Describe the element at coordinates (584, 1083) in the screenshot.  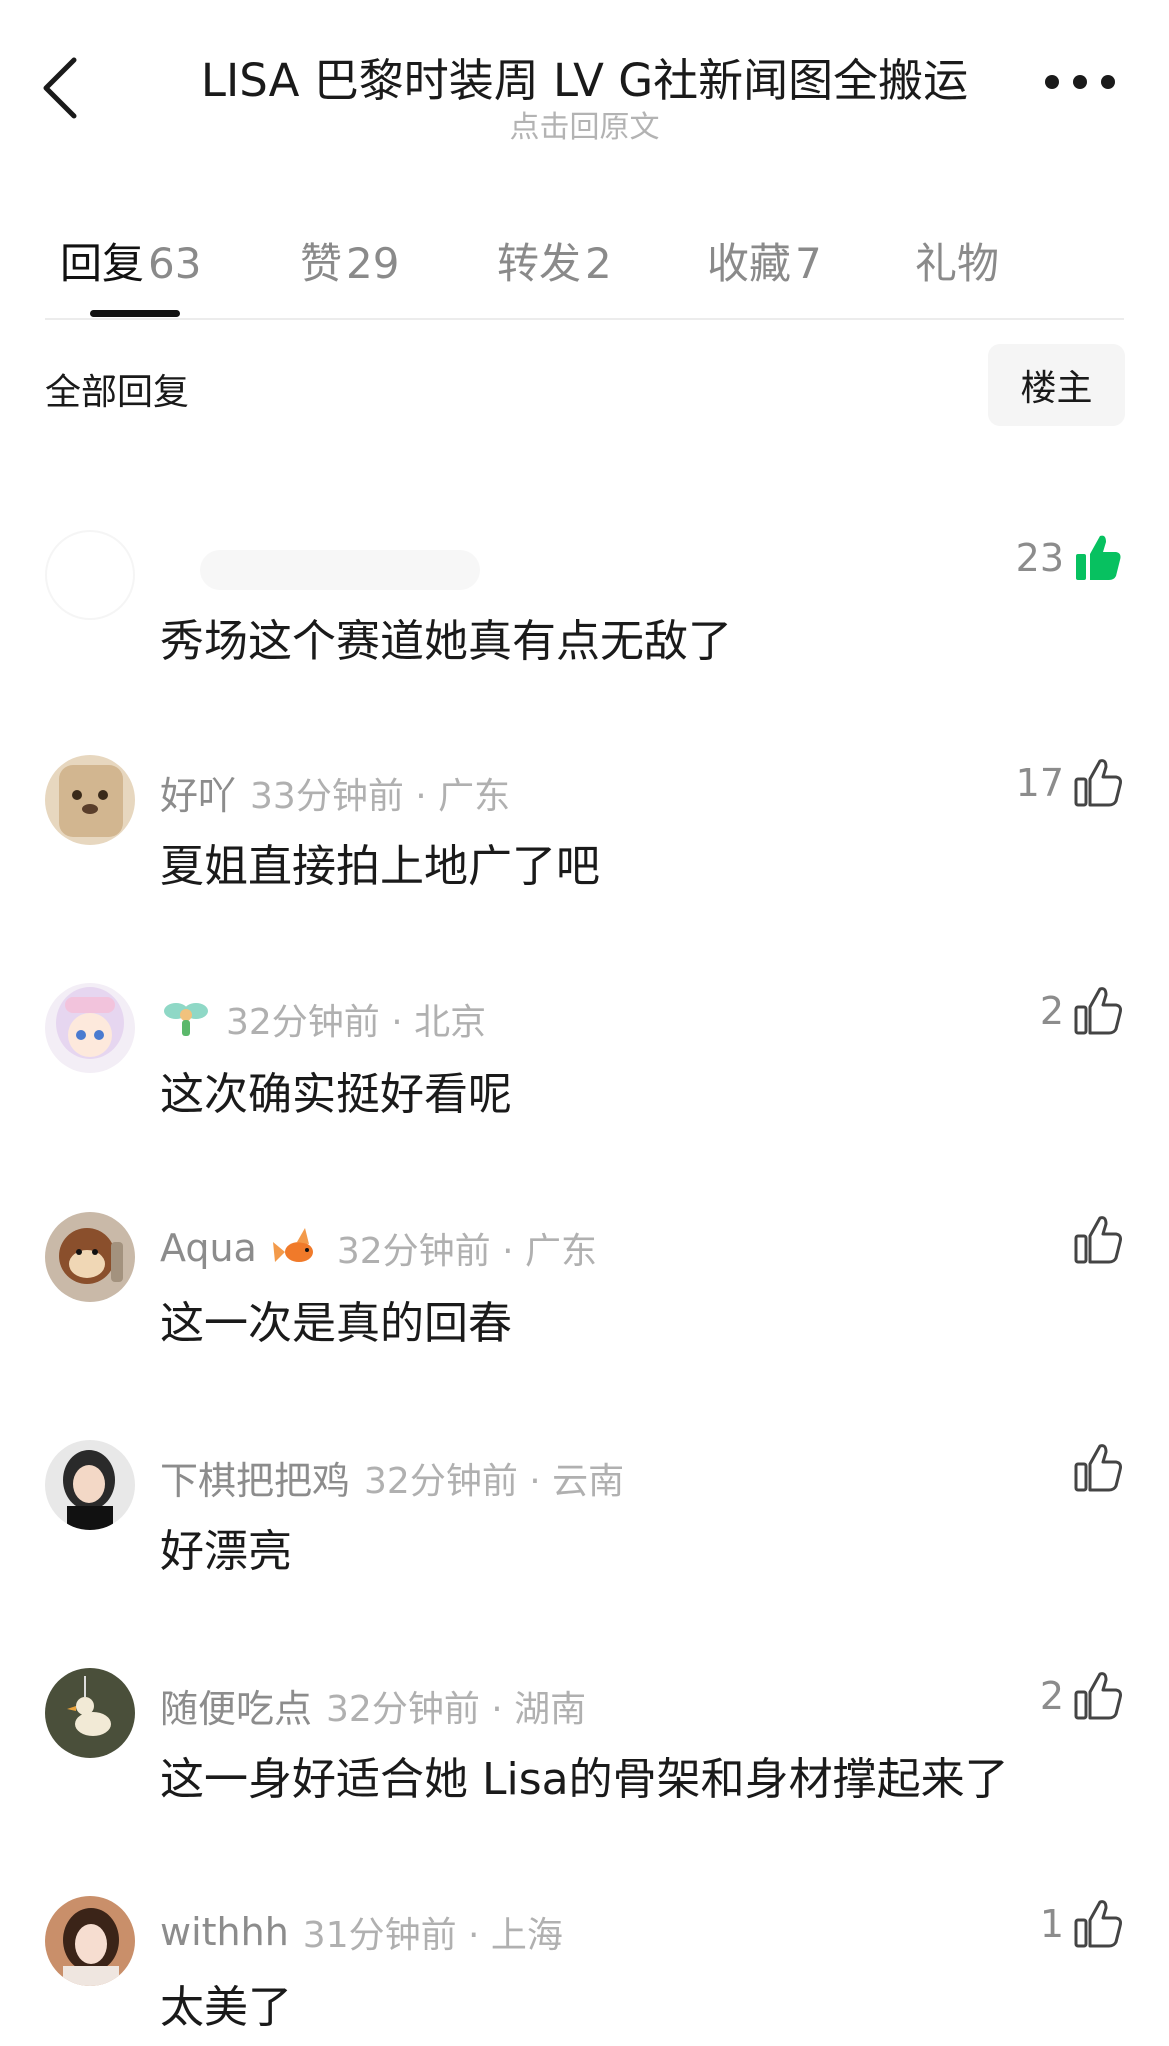
I see `comment-item: 32分钟前 · 北京 2 这次确实挺好看呢` at that location.